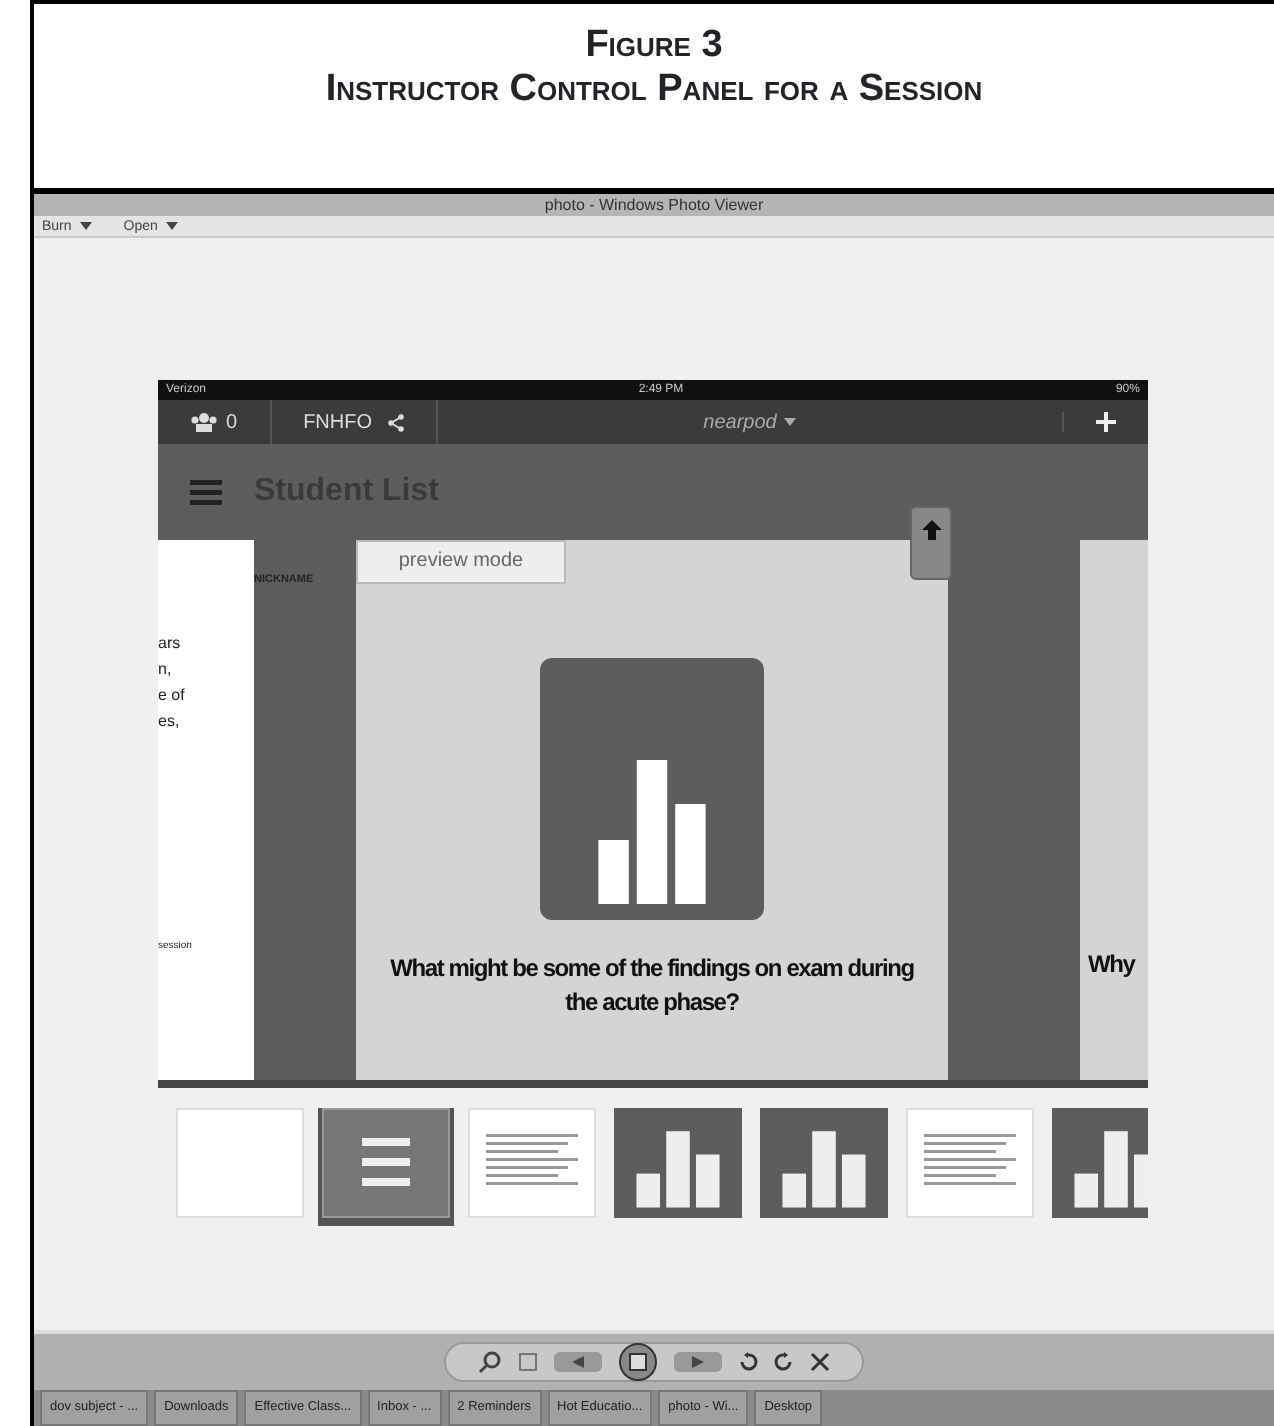  What do you see at coordinates (654, 46) in the screenshot?
I see `figure-label: Figure 3` at bounding box center [654, 46].